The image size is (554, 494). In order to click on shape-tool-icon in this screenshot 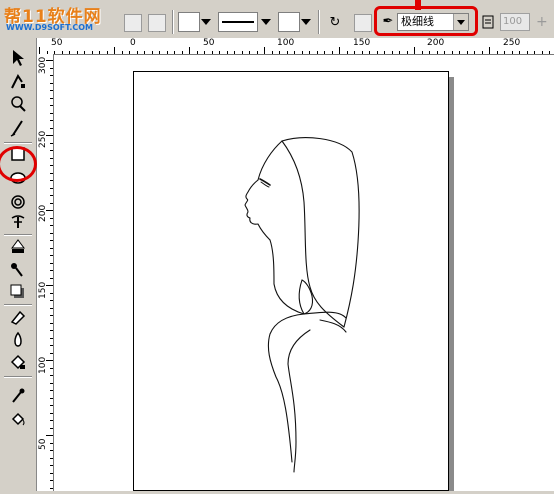, I will do `click(18, 82)`.